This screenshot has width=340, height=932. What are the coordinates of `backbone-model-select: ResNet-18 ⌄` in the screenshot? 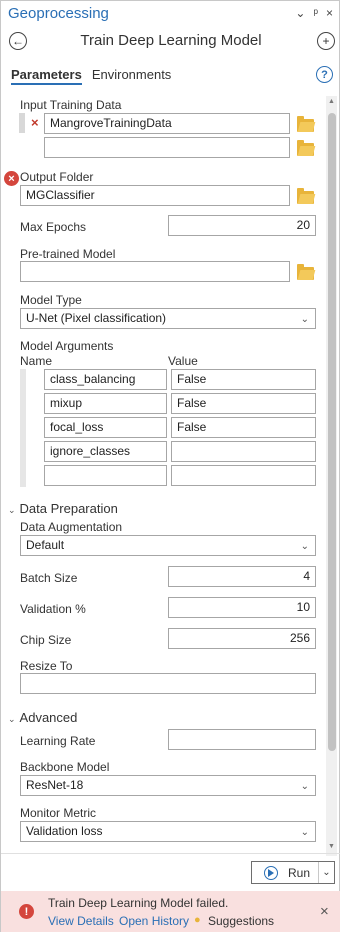 It's located at (168, 785).